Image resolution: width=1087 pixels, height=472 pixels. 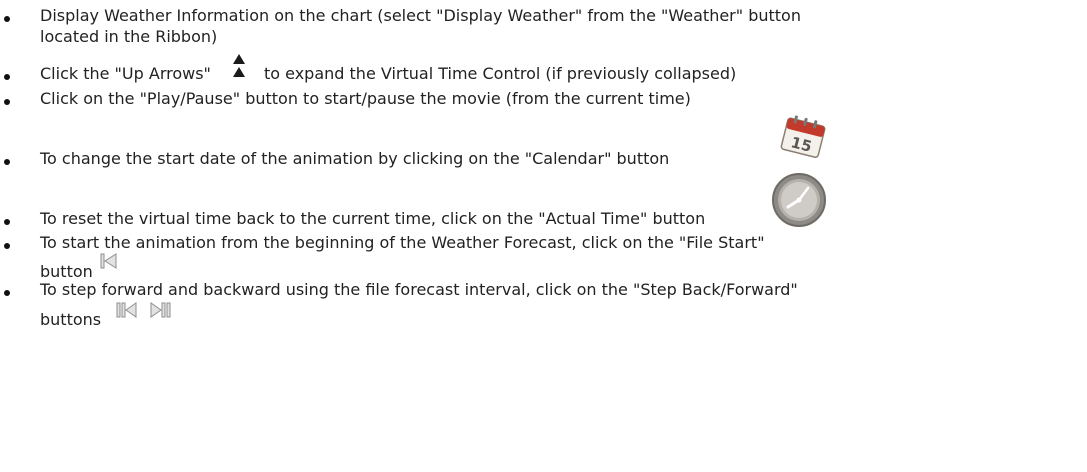 What do you see at coordinates (129, 36) in the screenshot?
I see `bullet-1-text-line2: located in the Ribbon)` at bounding box center [129, 36].